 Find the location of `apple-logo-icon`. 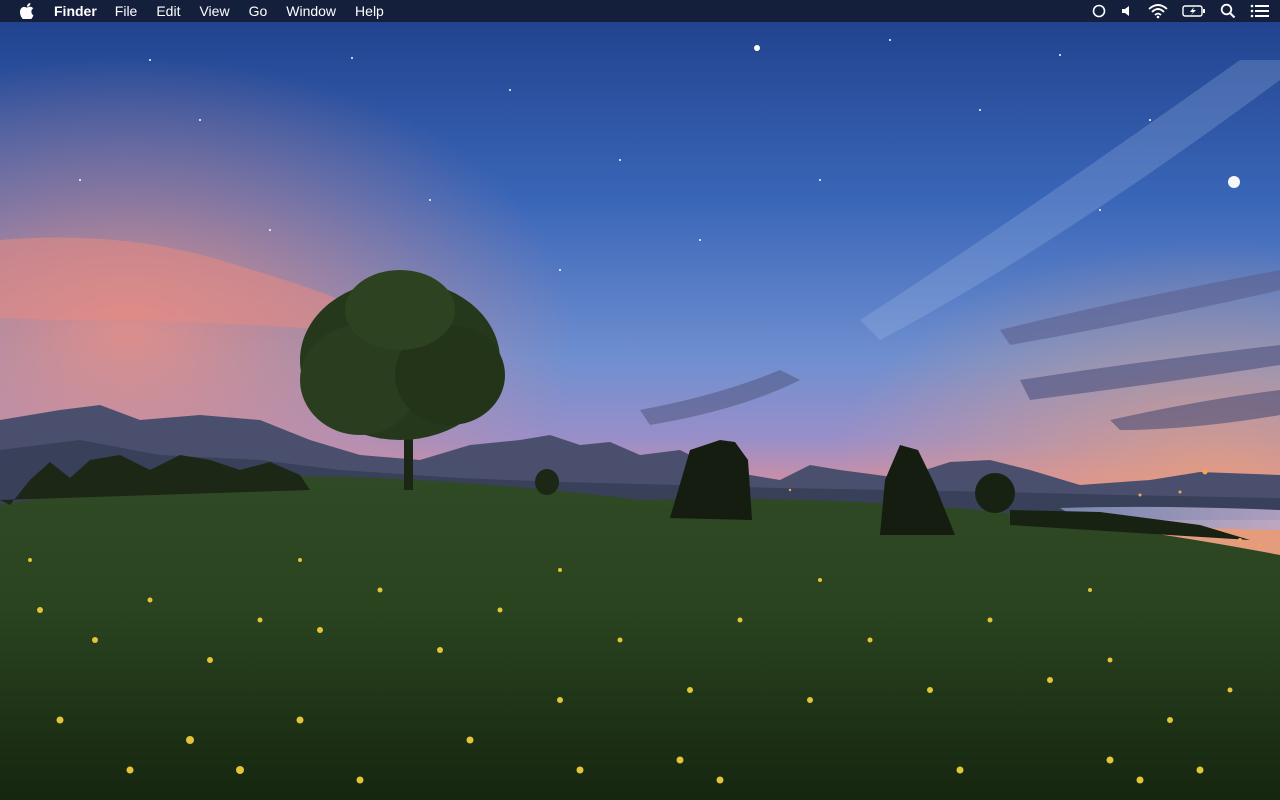

apple-logo-icon is located at coordinates (27, 11).